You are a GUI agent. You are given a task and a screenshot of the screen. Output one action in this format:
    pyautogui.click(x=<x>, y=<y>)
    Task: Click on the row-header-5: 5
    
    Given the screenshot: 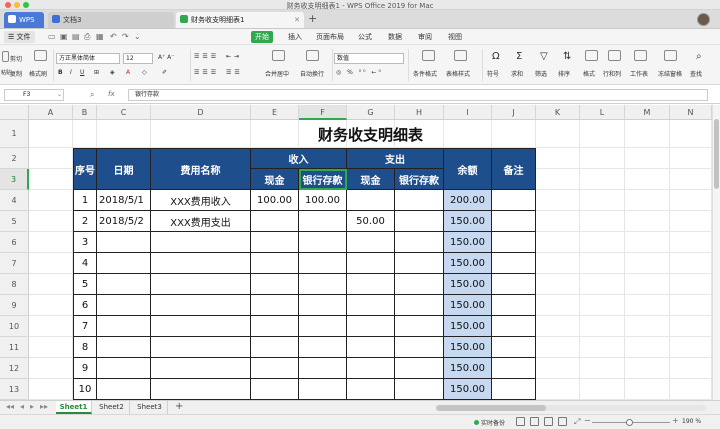 What is the action you would take?
    pyautogui.click(x=14, y=221)
    